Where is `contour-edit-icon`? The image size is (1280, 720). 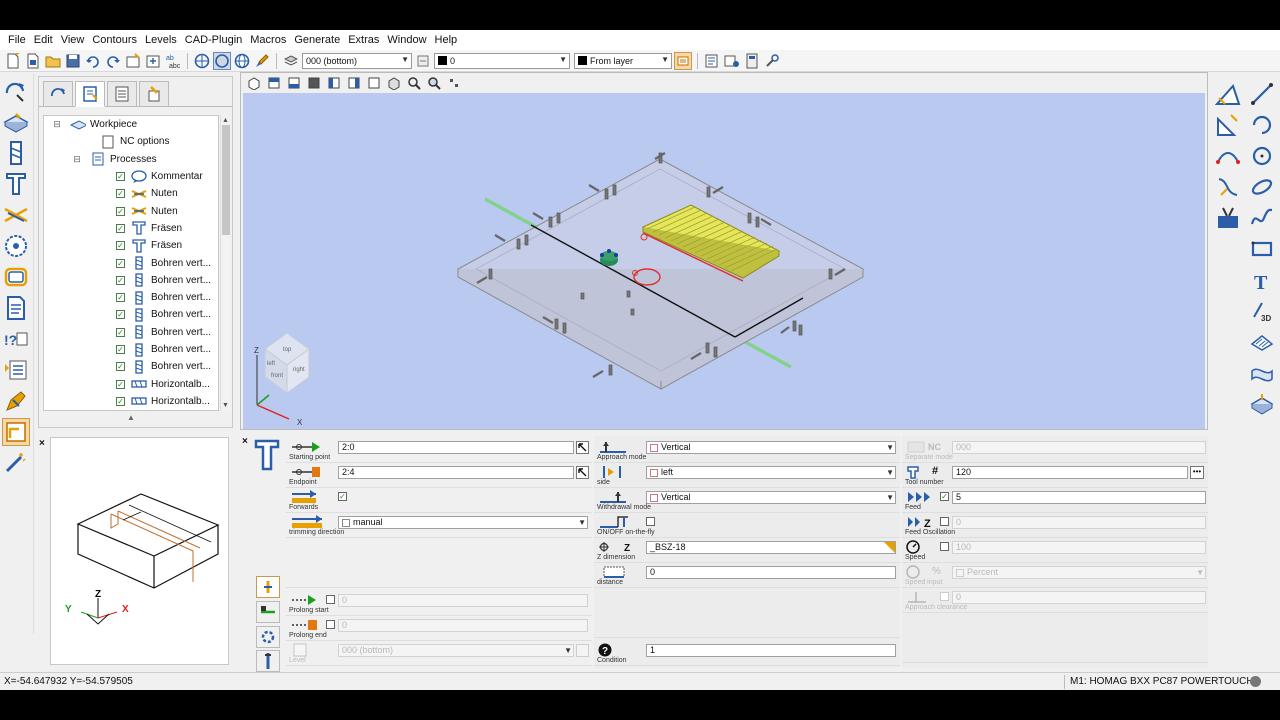
contour-edit-icon is located at coordinates (1228, 156).